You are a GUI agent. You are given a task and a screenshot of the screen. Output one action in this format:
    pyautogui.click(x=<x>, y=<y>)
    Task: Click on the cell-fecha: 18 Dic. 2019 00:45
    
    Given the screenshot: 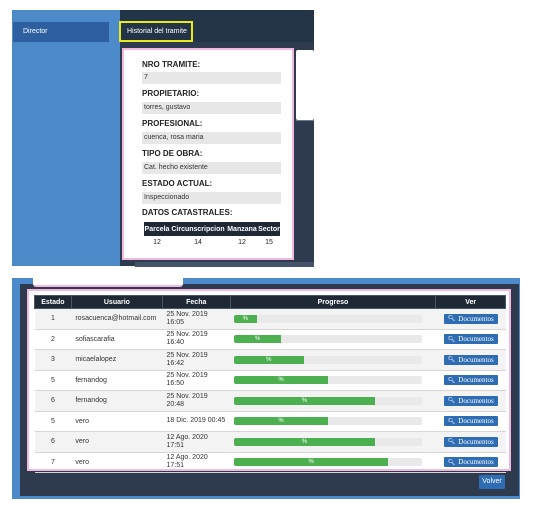 What is the action you would take?
    pyautogui.click(x=196, y=421)
    